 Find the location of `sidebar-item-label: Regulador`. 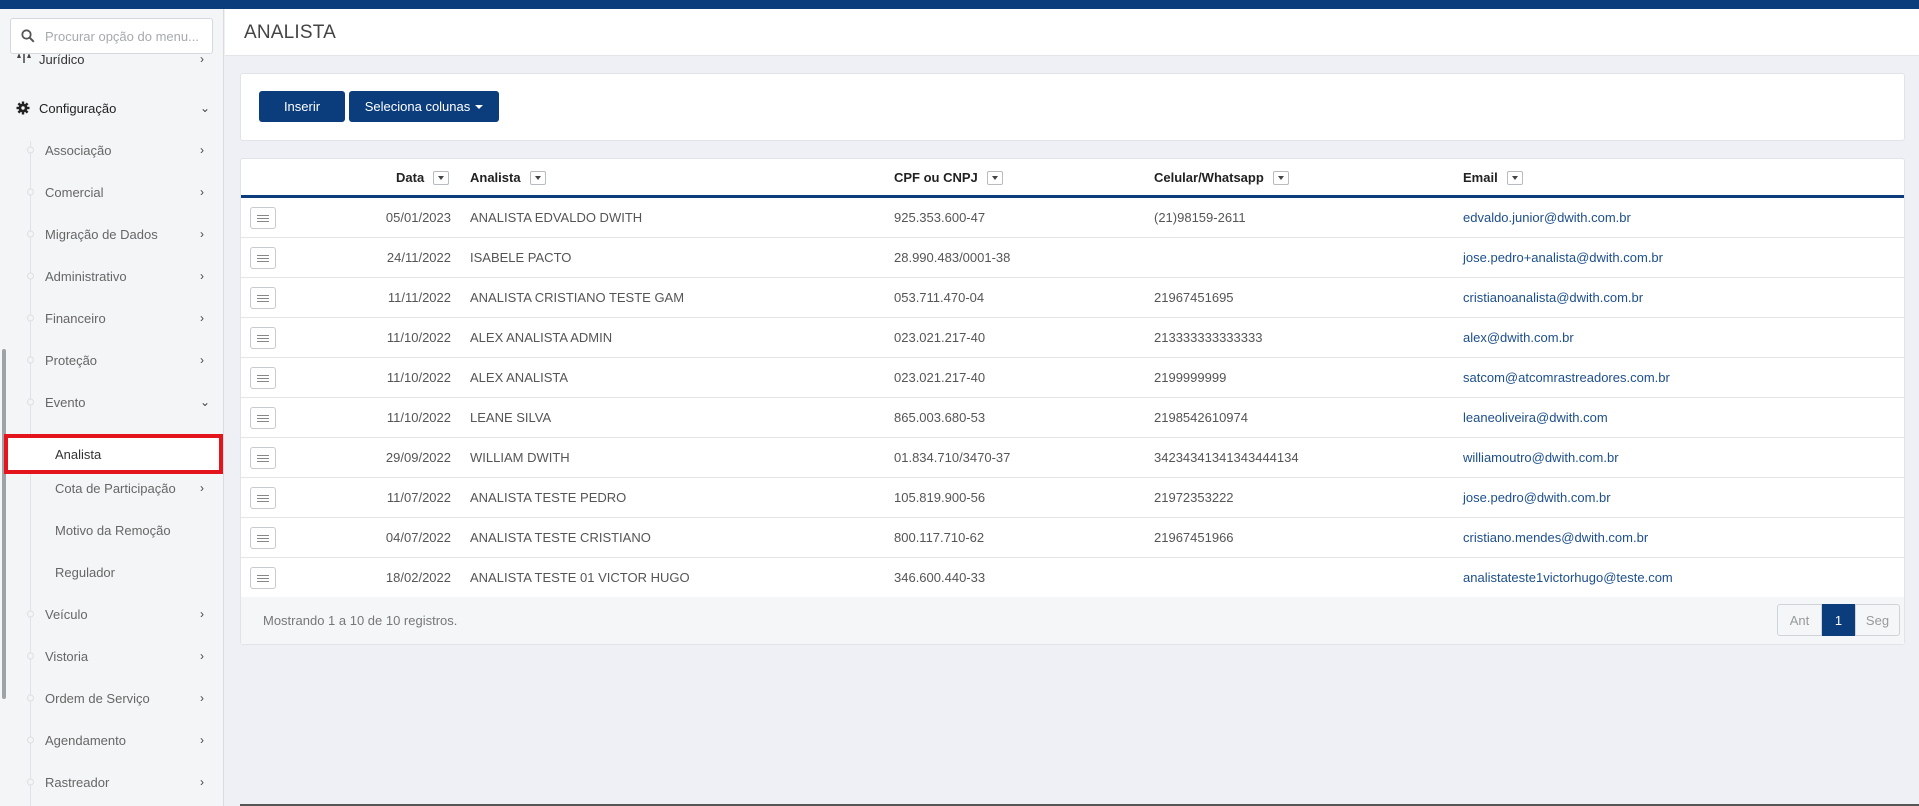

sidebar-item-label: Regulador is located at coordinates (85, 572).